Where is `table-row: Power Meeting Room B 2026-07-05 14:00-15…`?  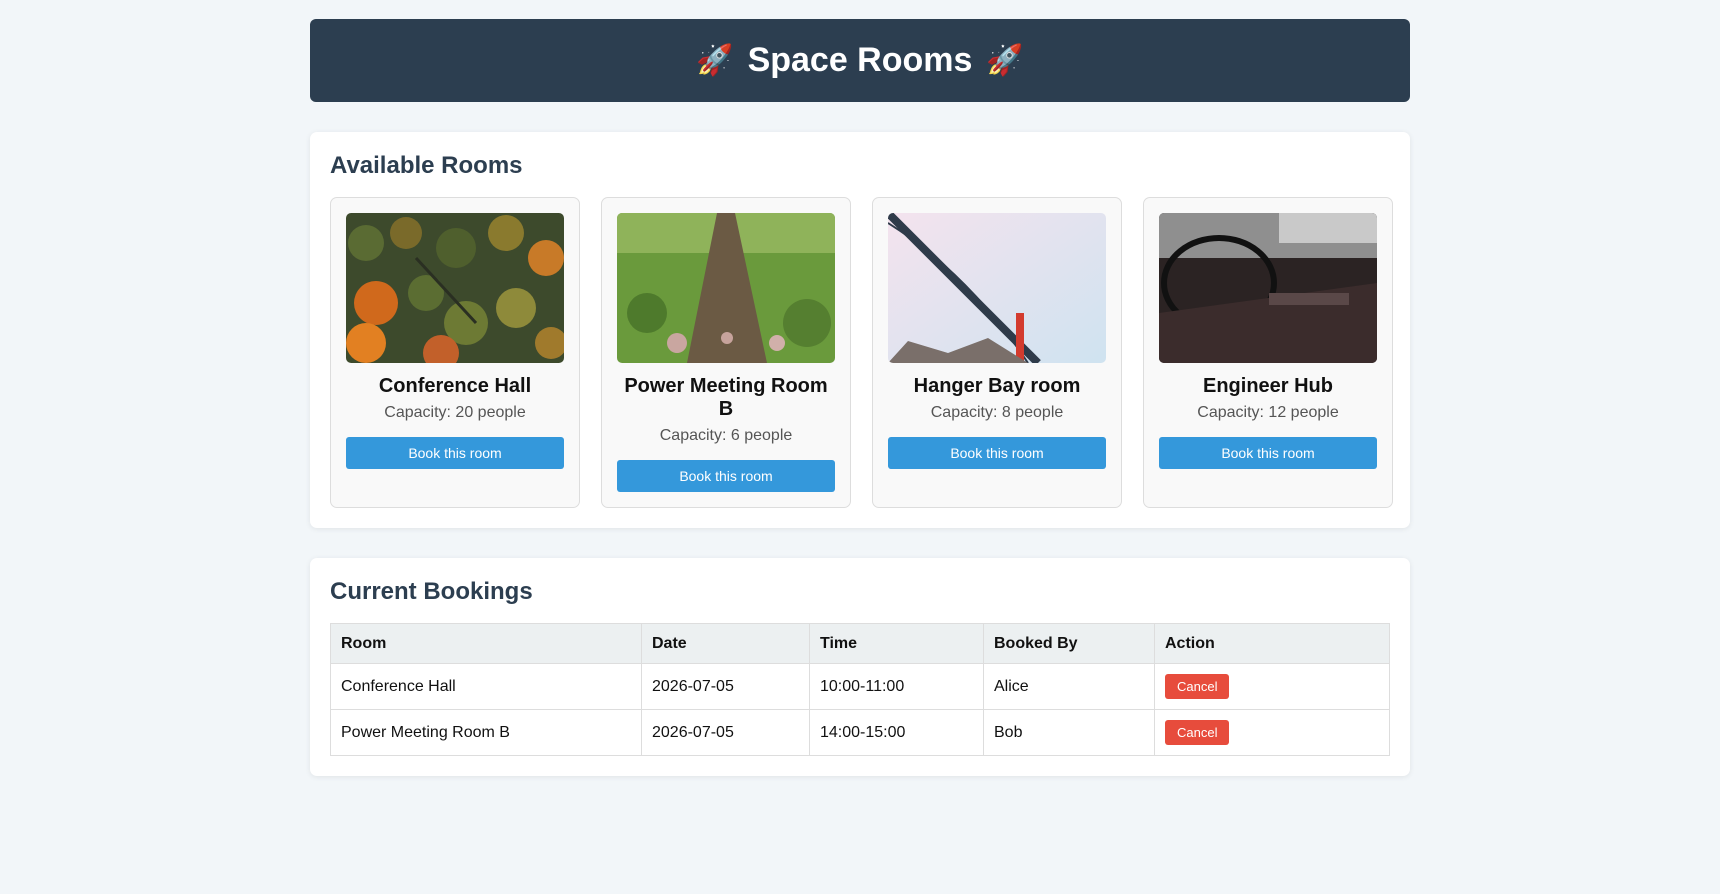
table-row: Power Meeting Room B 2026-07-05 14:00-15… is located at coordinates (860, 732).